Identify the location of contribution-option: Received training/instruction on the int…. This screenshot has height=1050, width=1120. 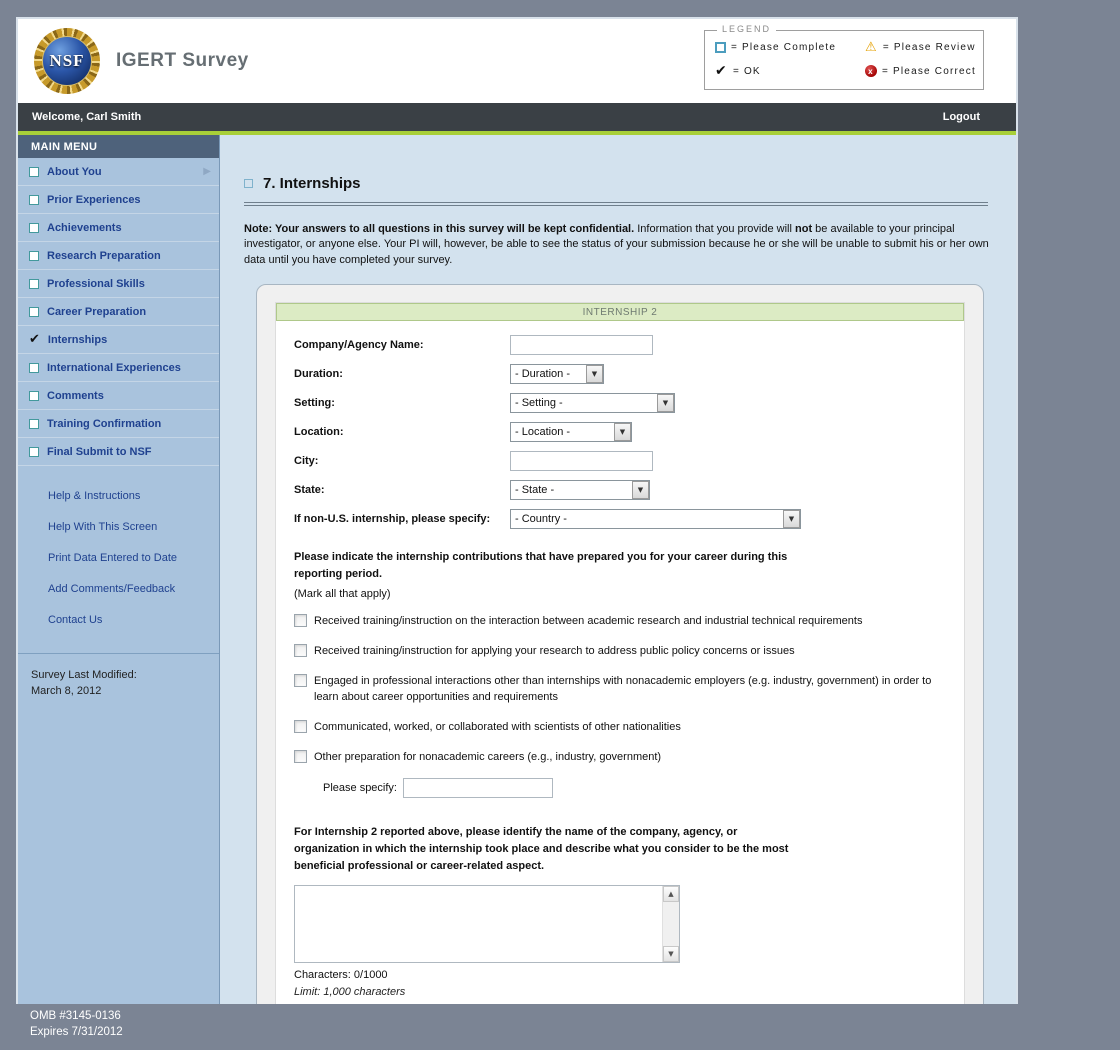
(620, 622).